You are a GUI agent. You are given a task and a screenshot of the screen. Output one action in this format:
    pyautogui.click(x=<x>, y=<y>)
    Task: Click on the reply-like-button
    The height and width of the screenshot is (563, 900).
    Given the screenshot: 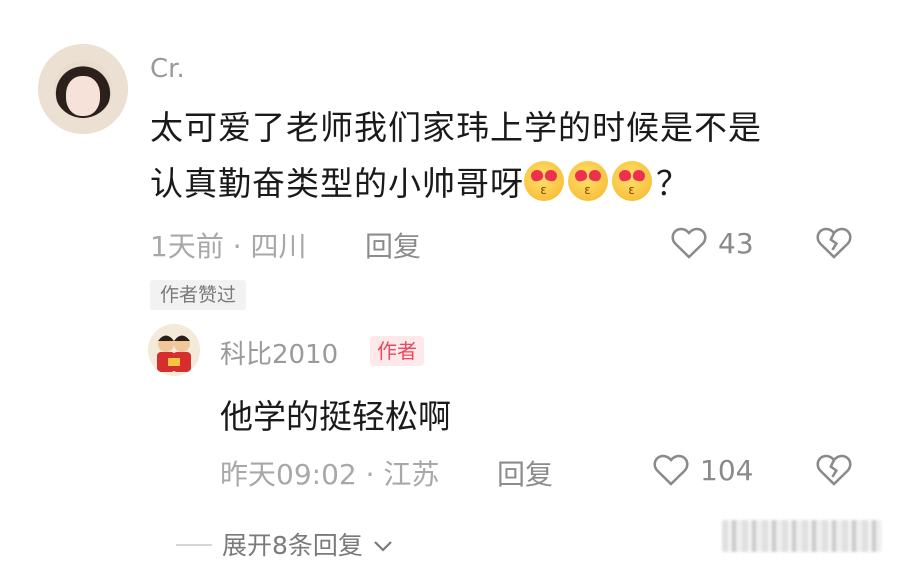 What is the action you would take?
    pyautogui.click(x=671, y=471)
    